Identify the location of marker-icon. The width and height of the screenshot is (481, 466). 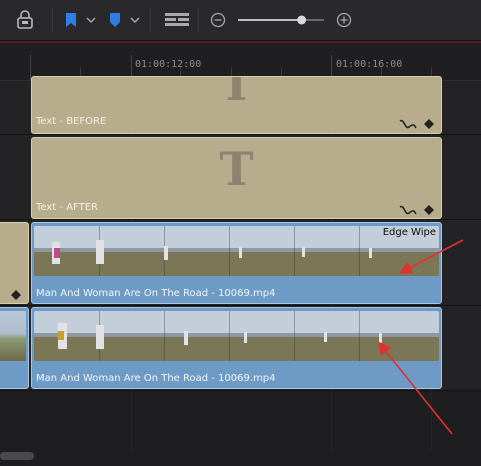
(115, 20).